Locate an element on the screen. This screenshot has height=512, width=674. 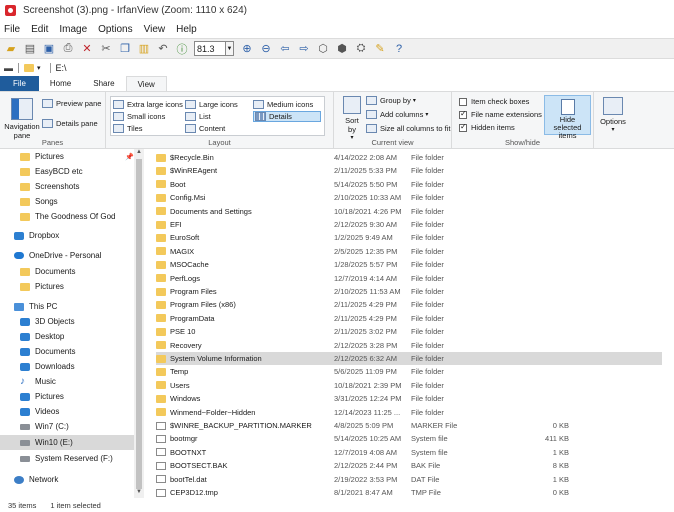
layout-small-icons: Small icons is located at coordinates (139, 116).